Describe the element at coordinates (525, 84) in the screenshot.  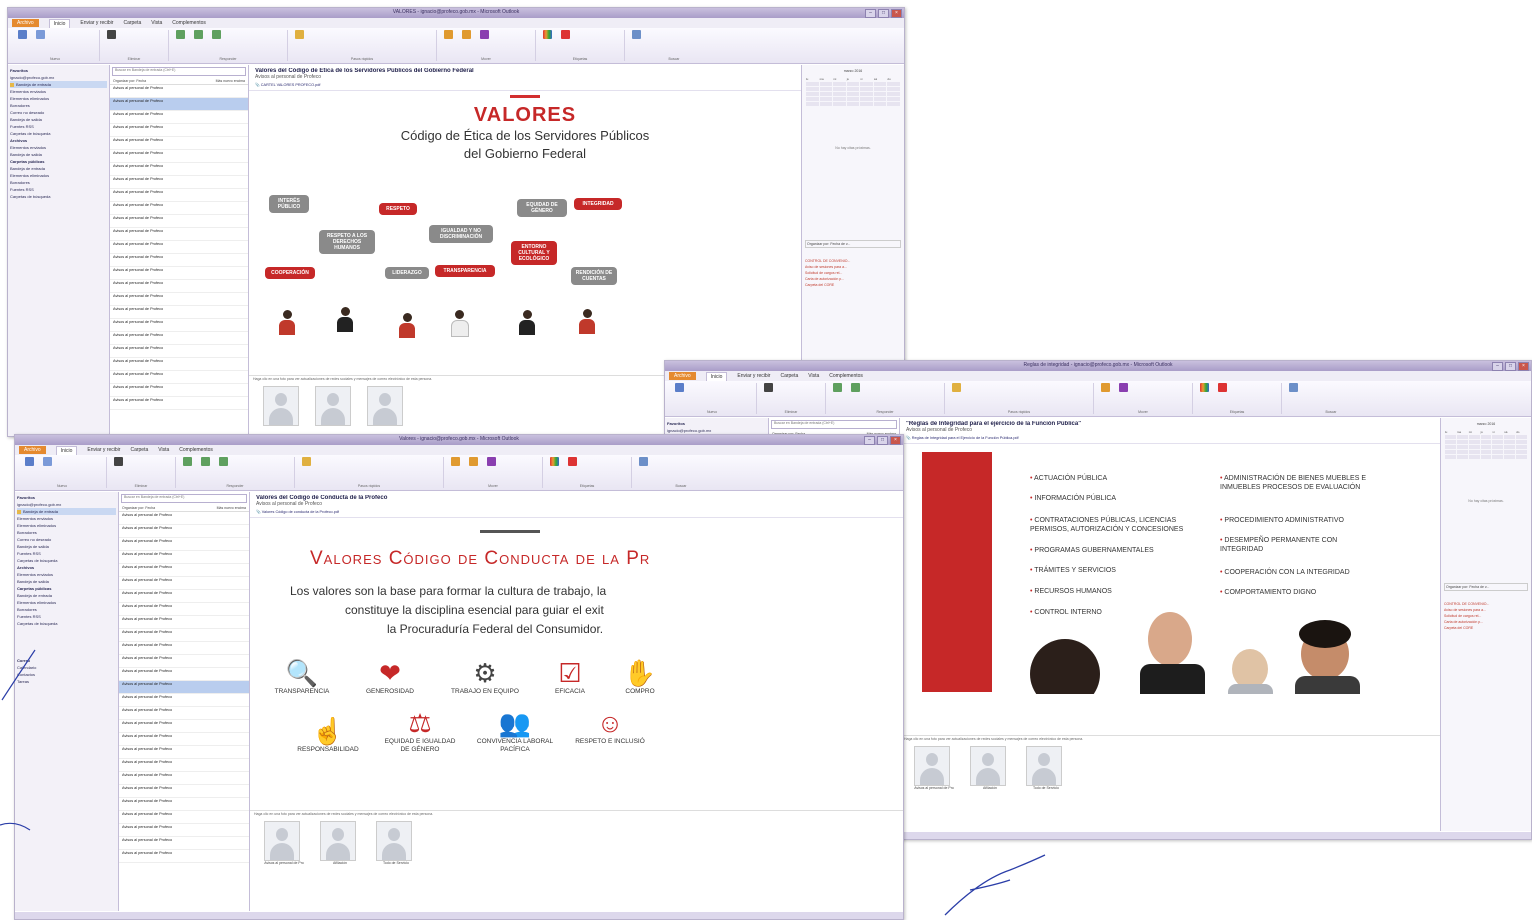
I see `attachment: 📎 CARTEL VALORES PROFECO.pdf` at that location.